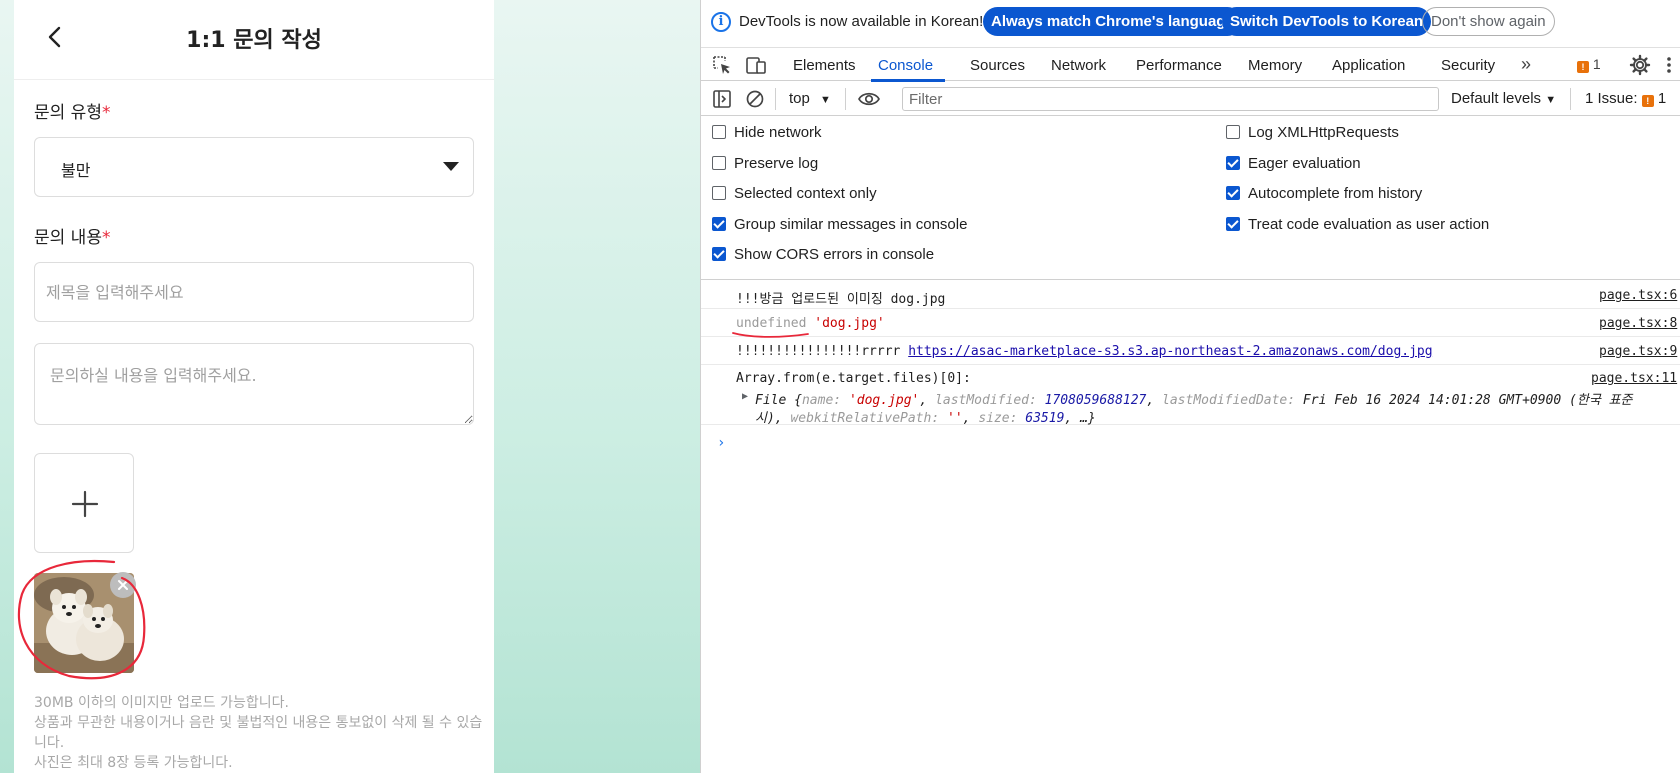 This screenshot has width=1680, height=773. Describe the element at coordinates (745, 396) in the screenshot. I see `expand-triangle-icon: ▶` at that location.